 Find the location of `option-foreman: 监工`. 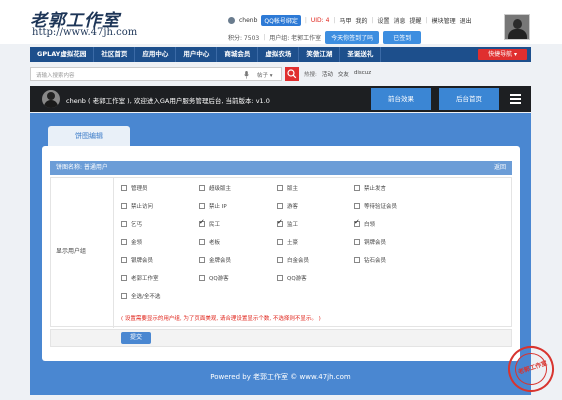

option-foreman: 监工 is located at coordinates (288, 223).